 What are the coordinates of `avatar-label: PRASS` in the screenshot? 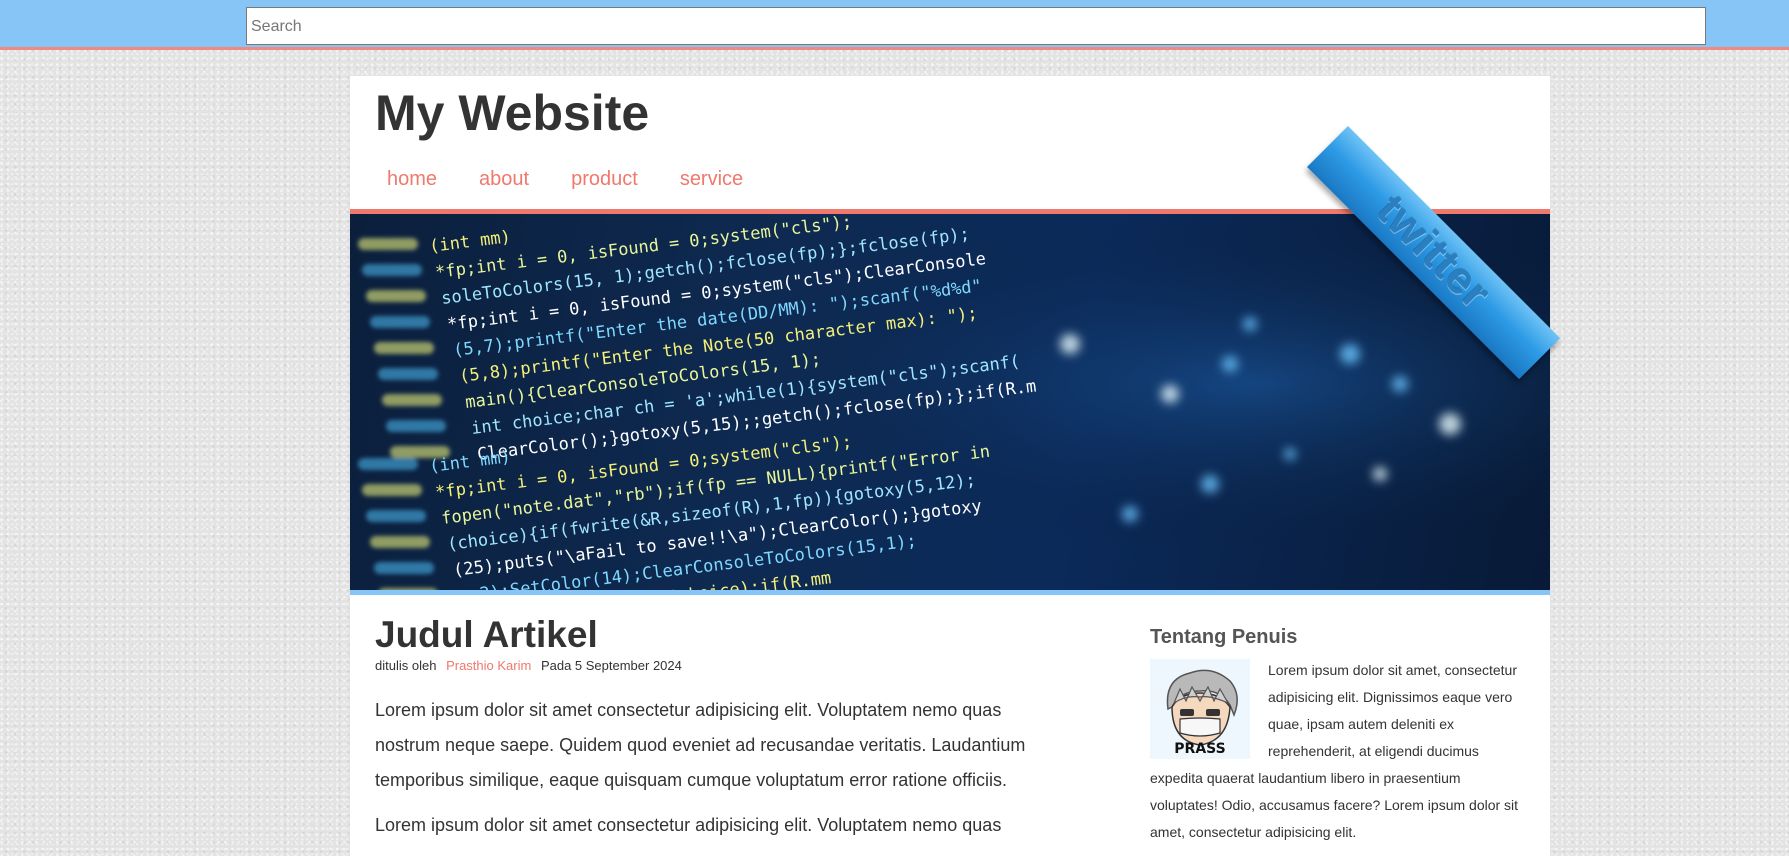 It's located at (1199, 749).